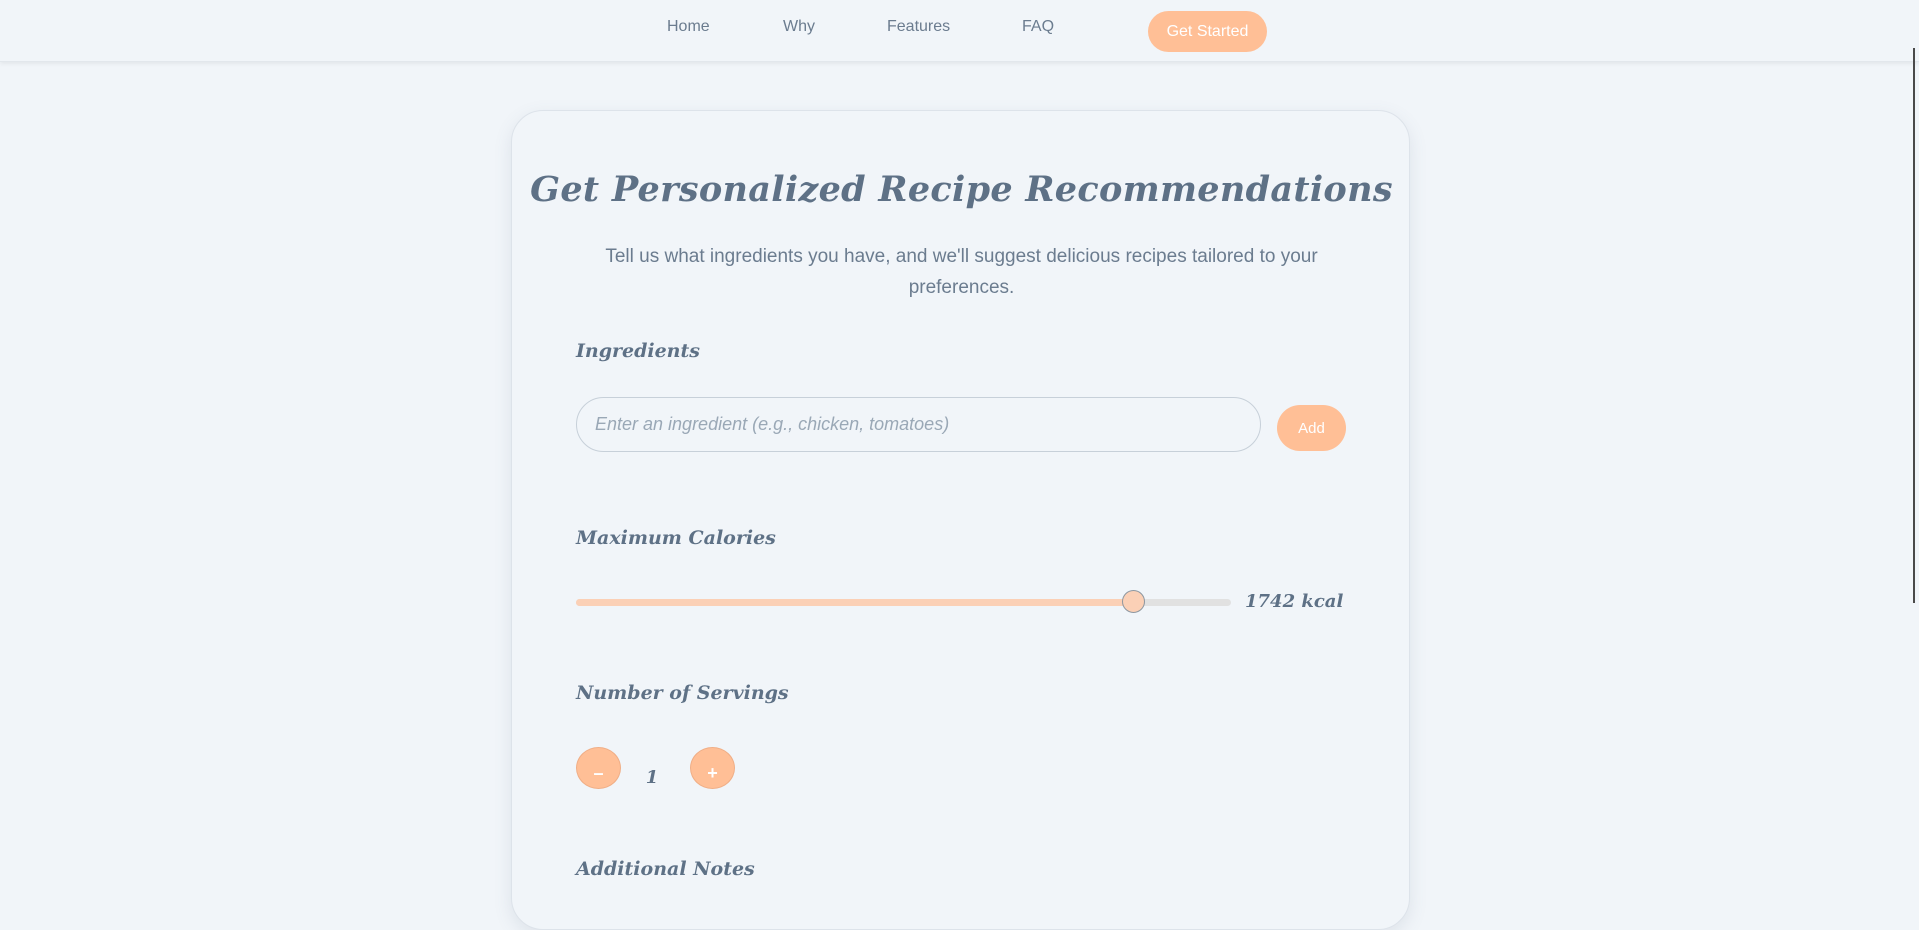 The image size is (1919, 930). I want to click on calories-slider-thumb, so click(1133, 601).